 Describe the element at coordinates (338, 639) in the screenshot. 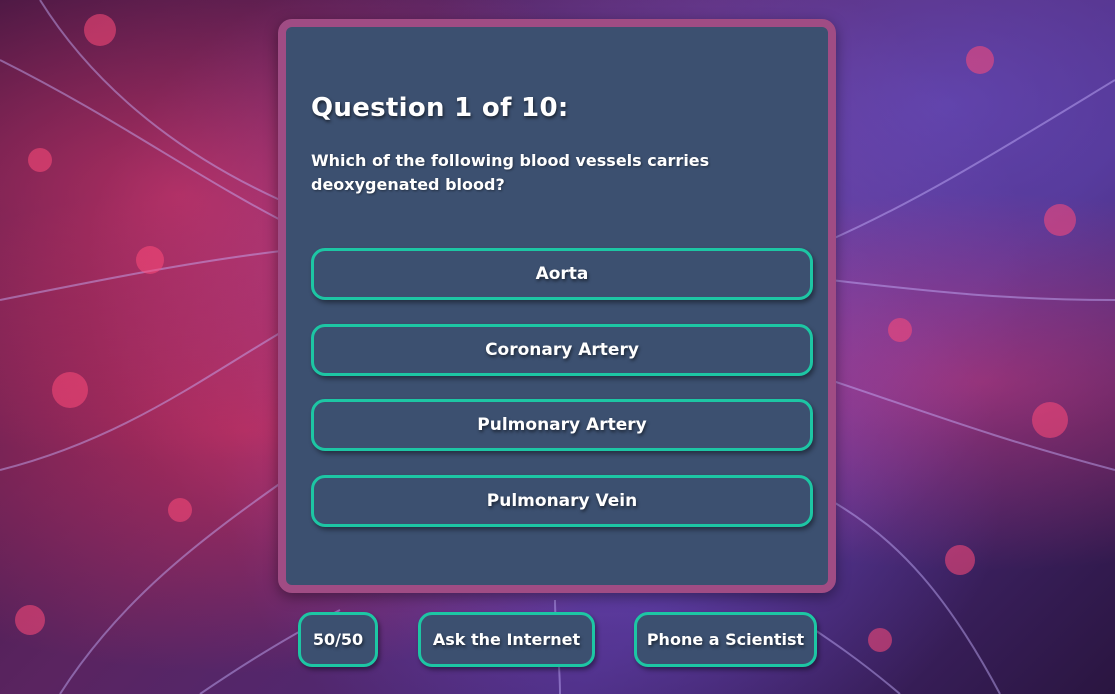

I see `fifty-fifty-button: 50/50` at that location.